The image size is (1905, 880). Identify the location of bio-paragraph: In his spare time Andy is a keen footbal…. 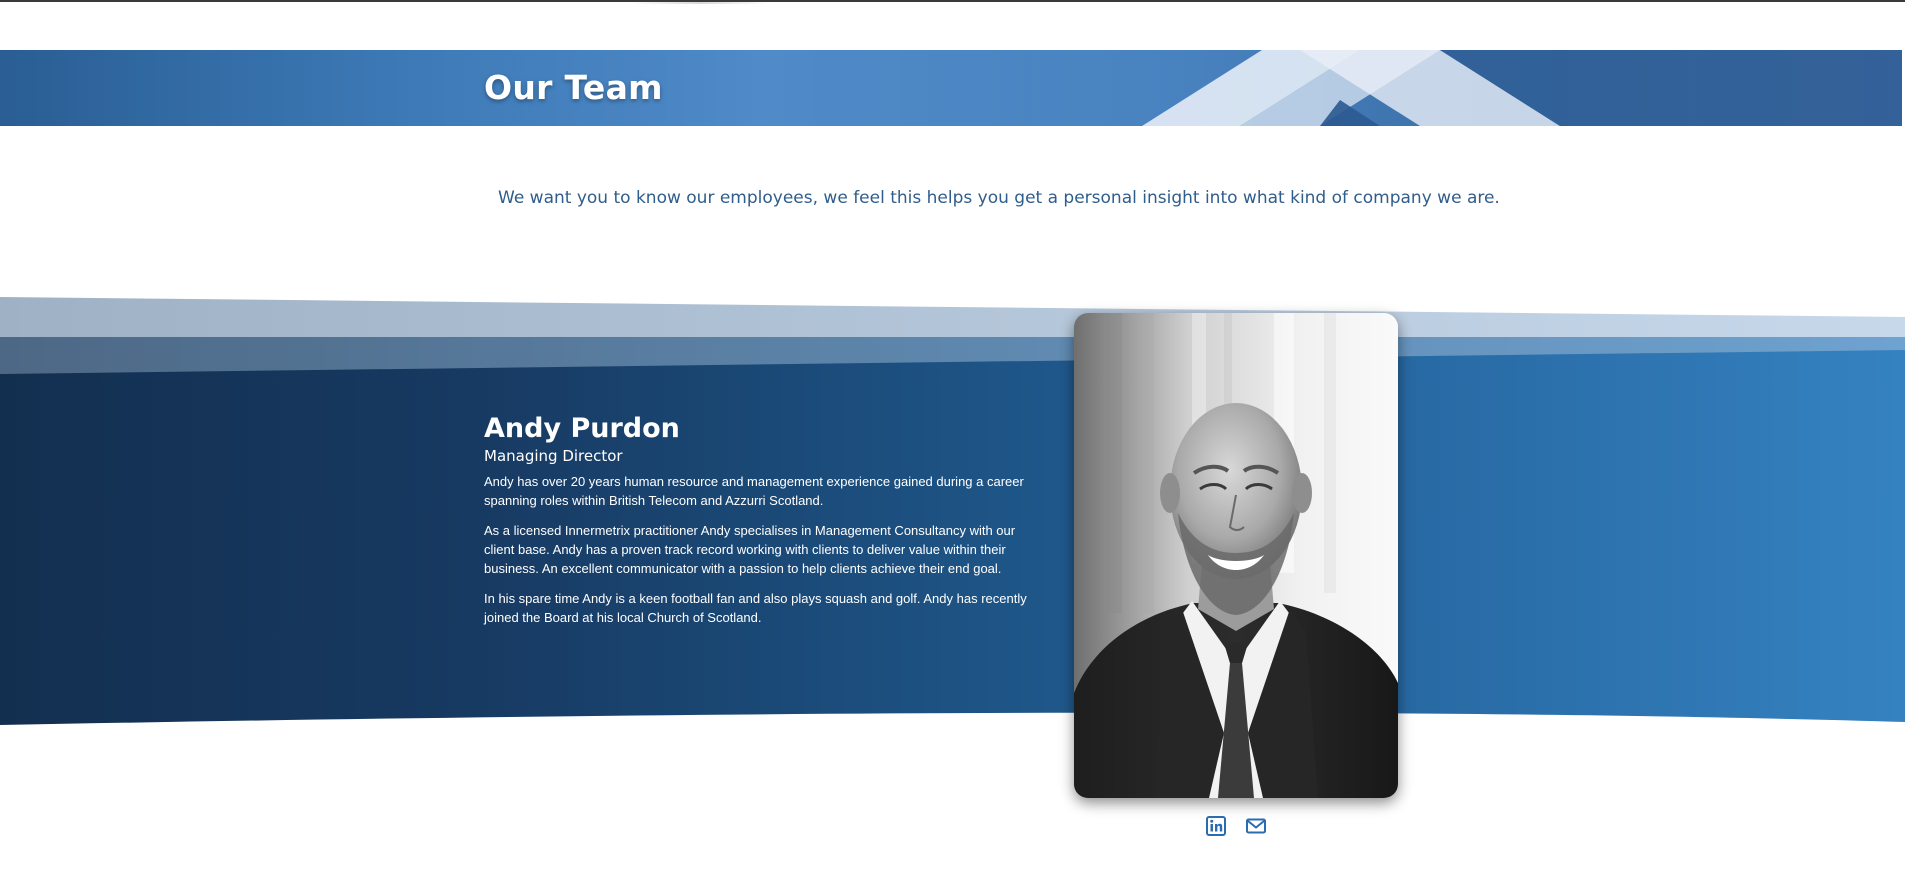
(755, 608).